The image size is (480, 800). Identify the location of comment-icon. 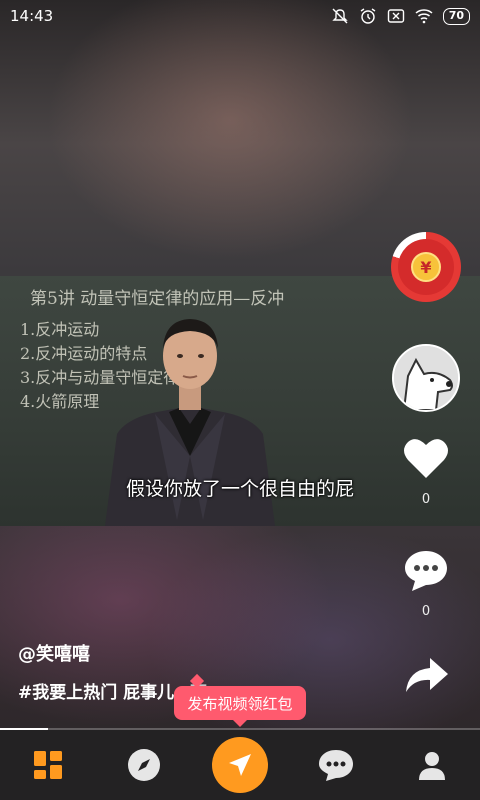
(426, 571).